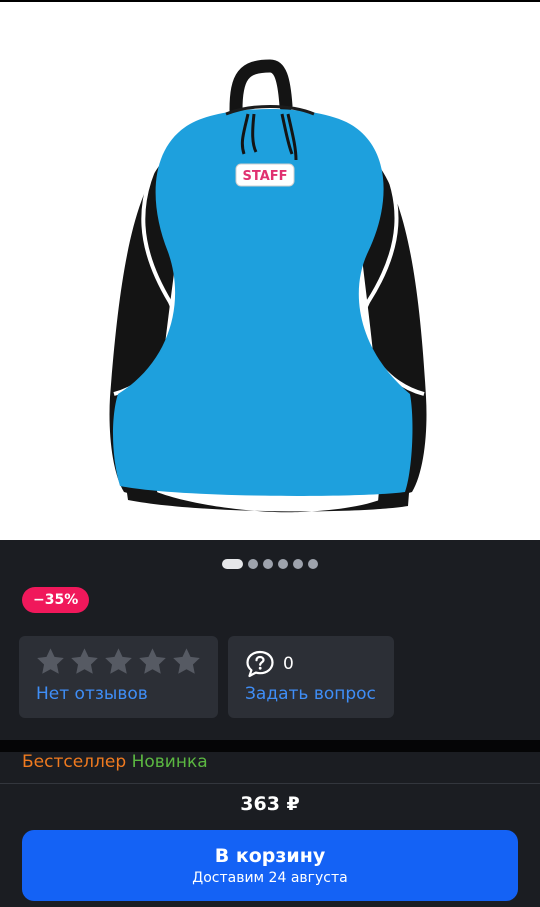 The width and height of the screenshot is (540, 907). I want to click on product-price: 363 ₽, so click(270, 804).